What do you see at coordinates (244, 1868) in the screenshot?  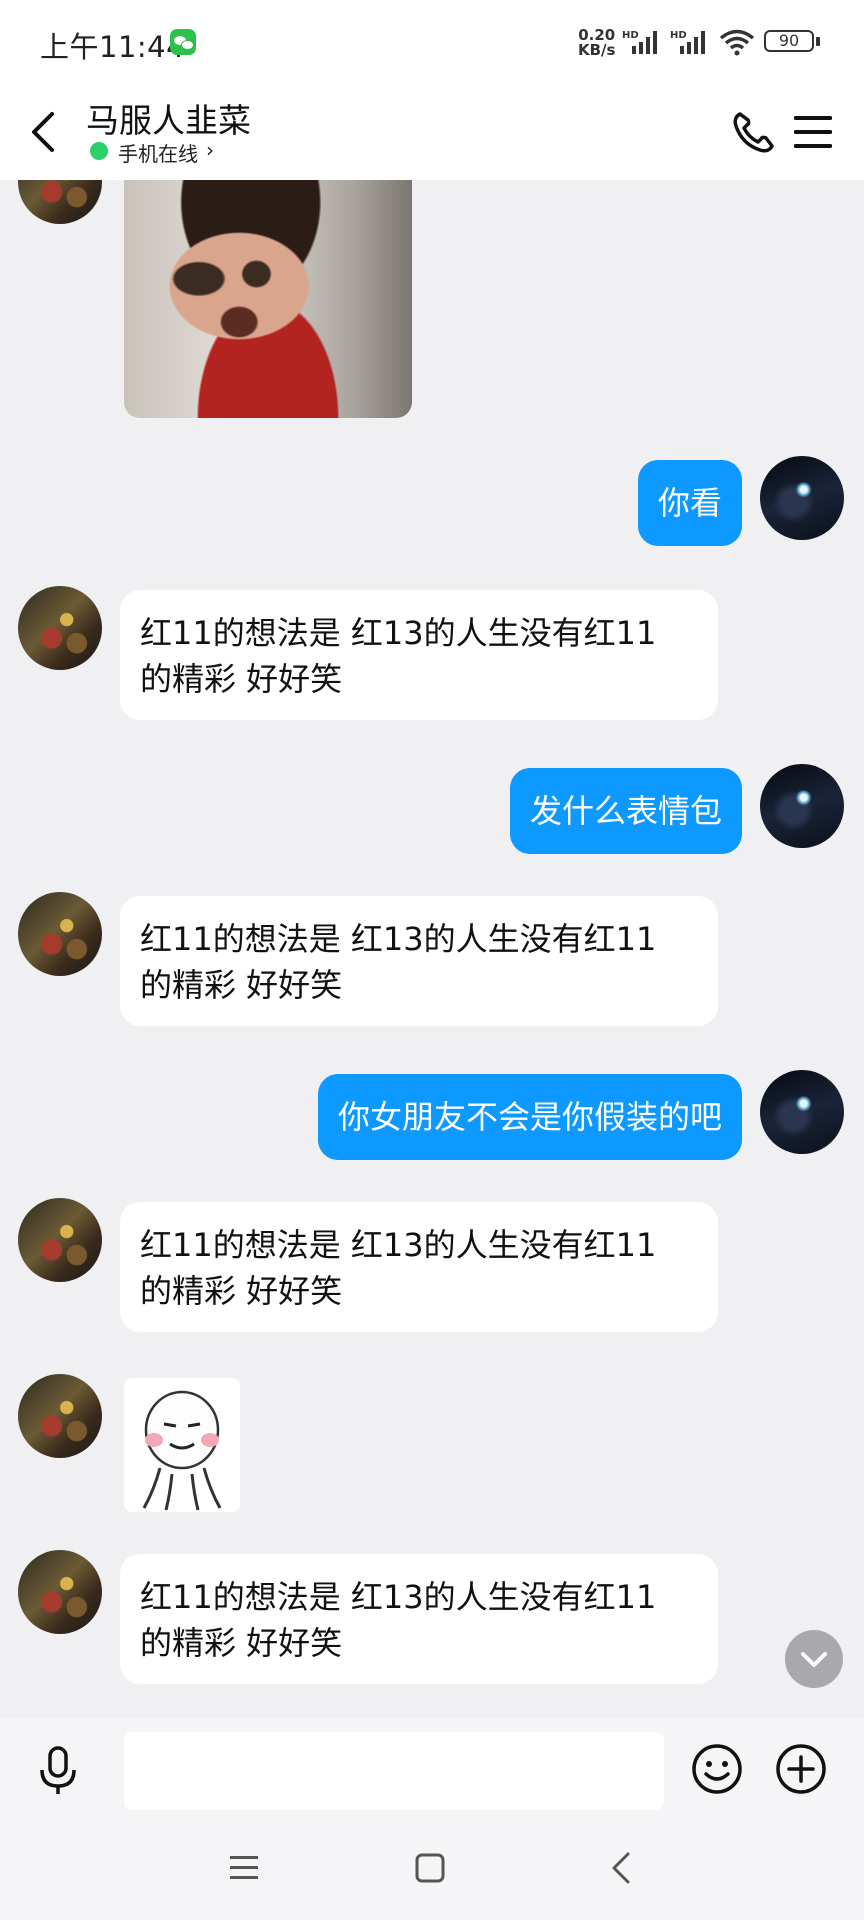 I see `nav-menu-icon` at bounding box center [244, 1868].